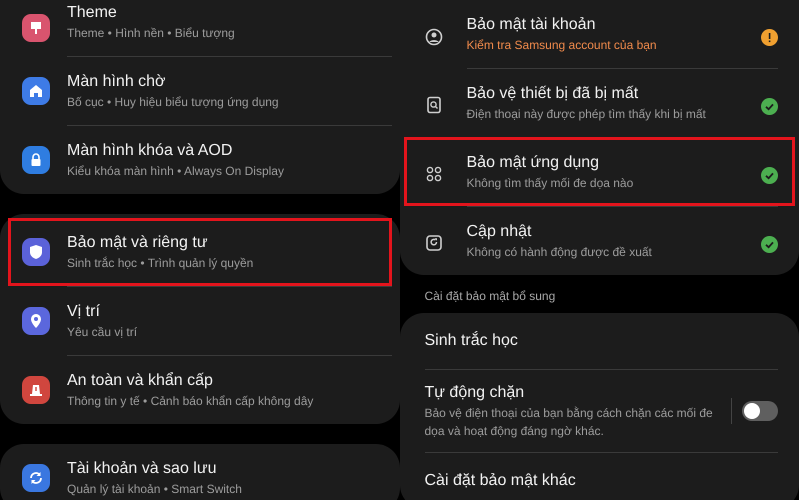  Describe the element at coordinates (102, 332) in the screenshot. I see `item-subtitle: Yêu cầu vị trí` at that location.